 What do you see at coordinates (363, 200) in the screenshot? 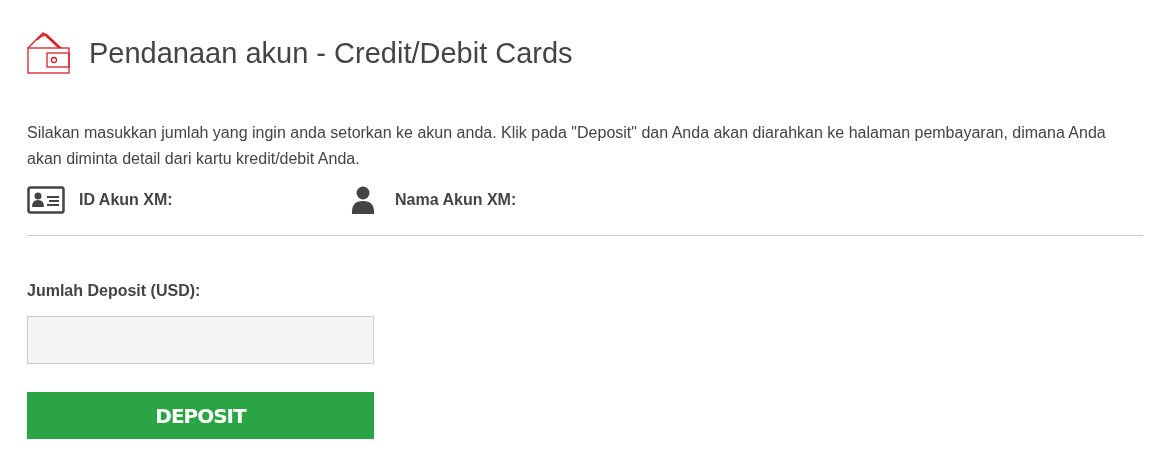
I see `person-icon` at bounding box center [363, 200].